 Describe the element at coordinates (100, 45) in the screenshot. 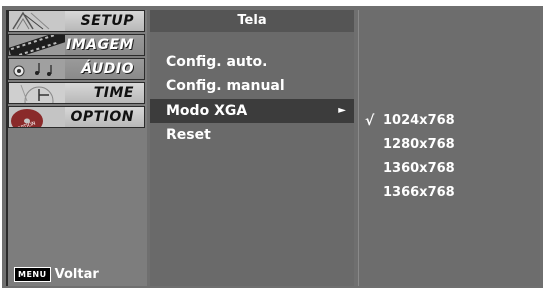

I see `category-label: IMAGEM` at that location.